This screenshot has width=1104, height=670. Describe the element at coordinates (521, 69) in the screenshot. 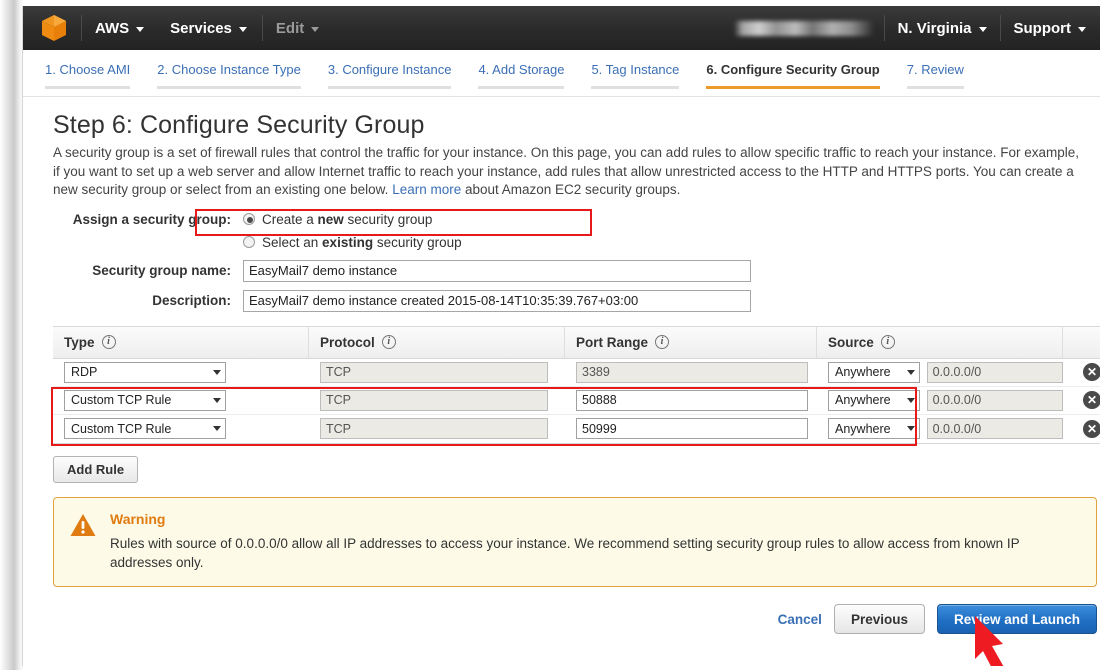

I see `tab-add-storage: 4. Add Storage` at that location.